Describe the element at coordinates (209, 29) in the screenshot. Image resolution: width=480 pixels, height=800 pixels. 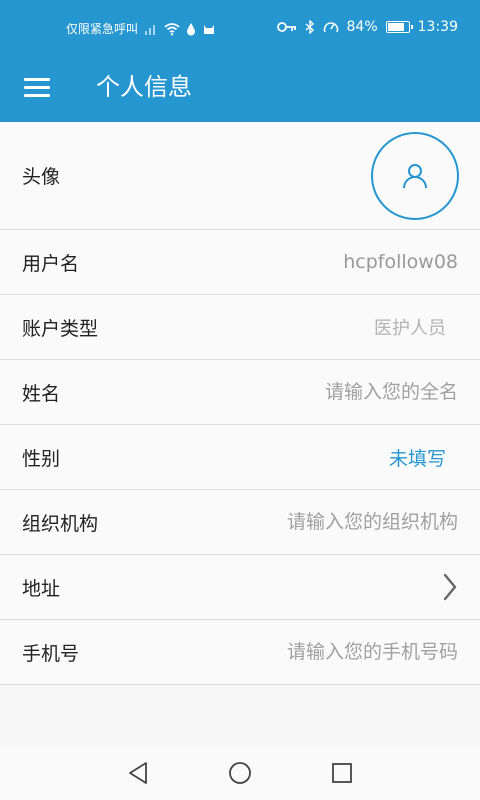
I see `cat-icon` at that location.